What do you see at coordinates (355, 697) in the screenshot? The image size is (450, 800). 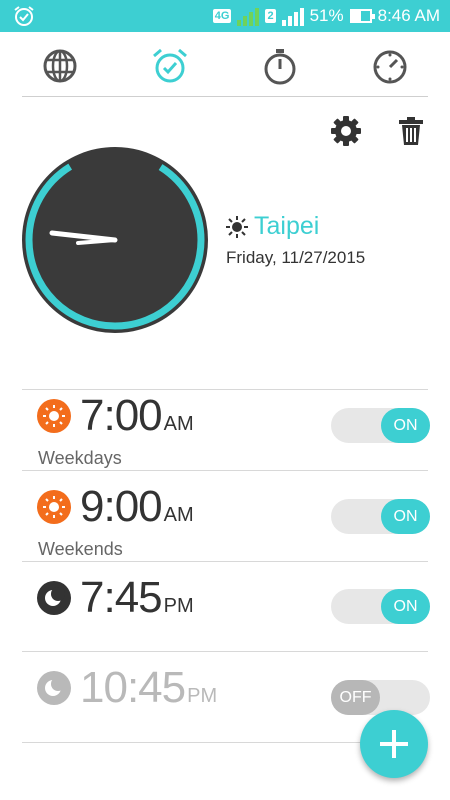 I see `toggle-state: OFF` at bounding box center [355, 697].